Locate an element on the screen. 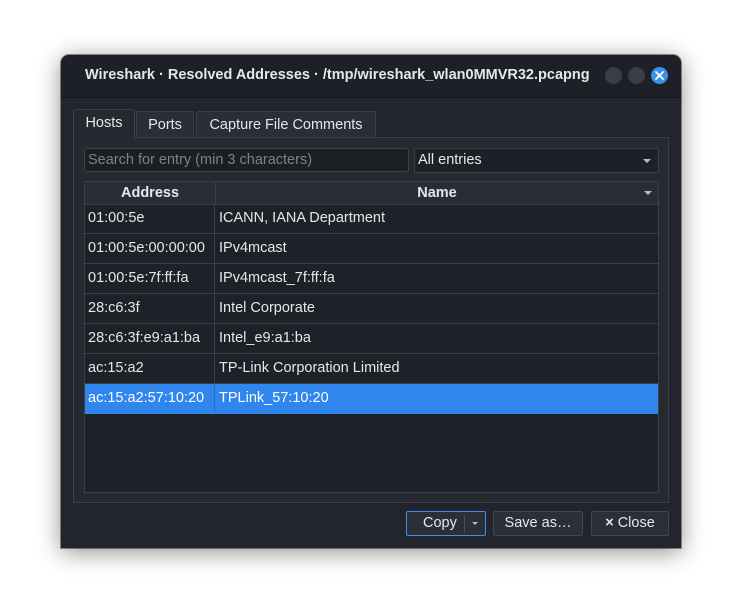 This screenshot has height=615, width=742. entries-filter-select: All entries is located at coordinates (536, 160).